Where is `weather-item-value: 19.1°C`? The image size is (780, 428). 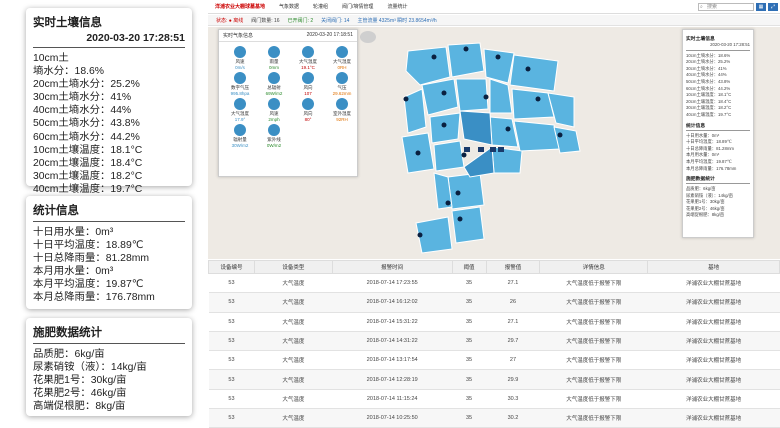
weather-item-value: 19.1°C is located at coordinates (308, 67).